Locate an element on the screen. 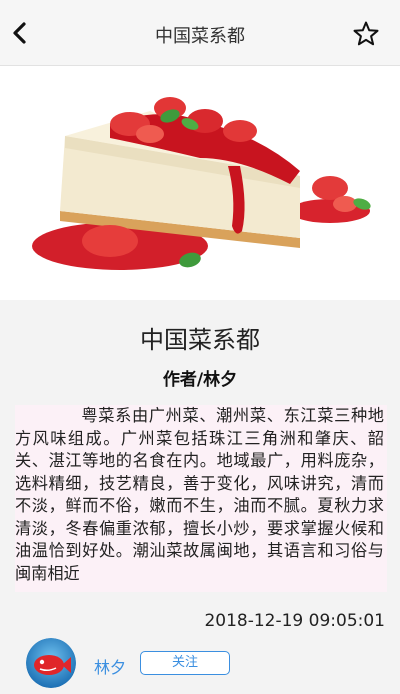  publish-time: 2018-12-19 09:05:01 is located at coordinates (294, 621).